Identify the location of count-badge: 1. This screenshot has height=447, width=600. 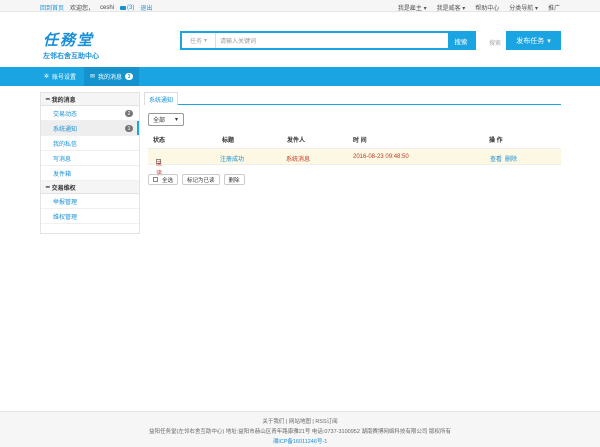
(129, 128).